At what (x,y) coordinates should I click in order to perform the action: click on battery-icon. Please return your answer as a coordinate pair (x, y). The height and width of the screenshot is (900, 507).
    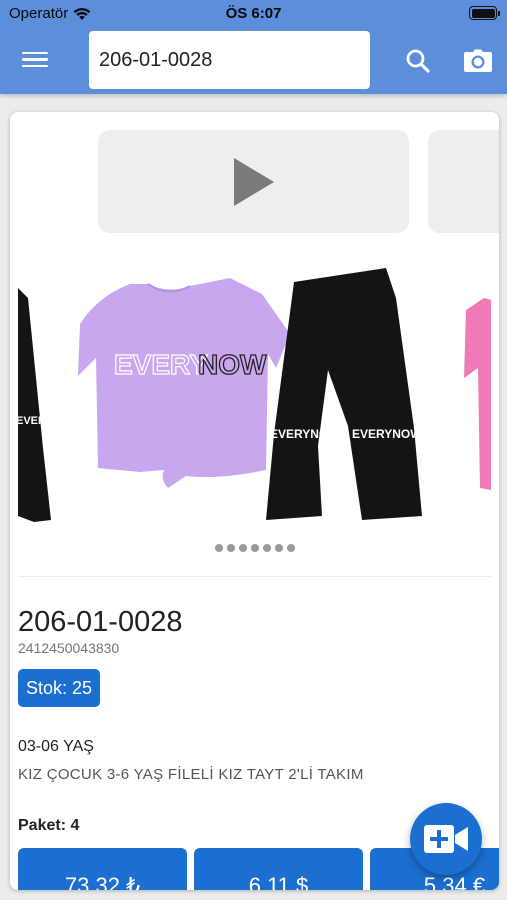
    Looking at the image, I should click on (484, 13).